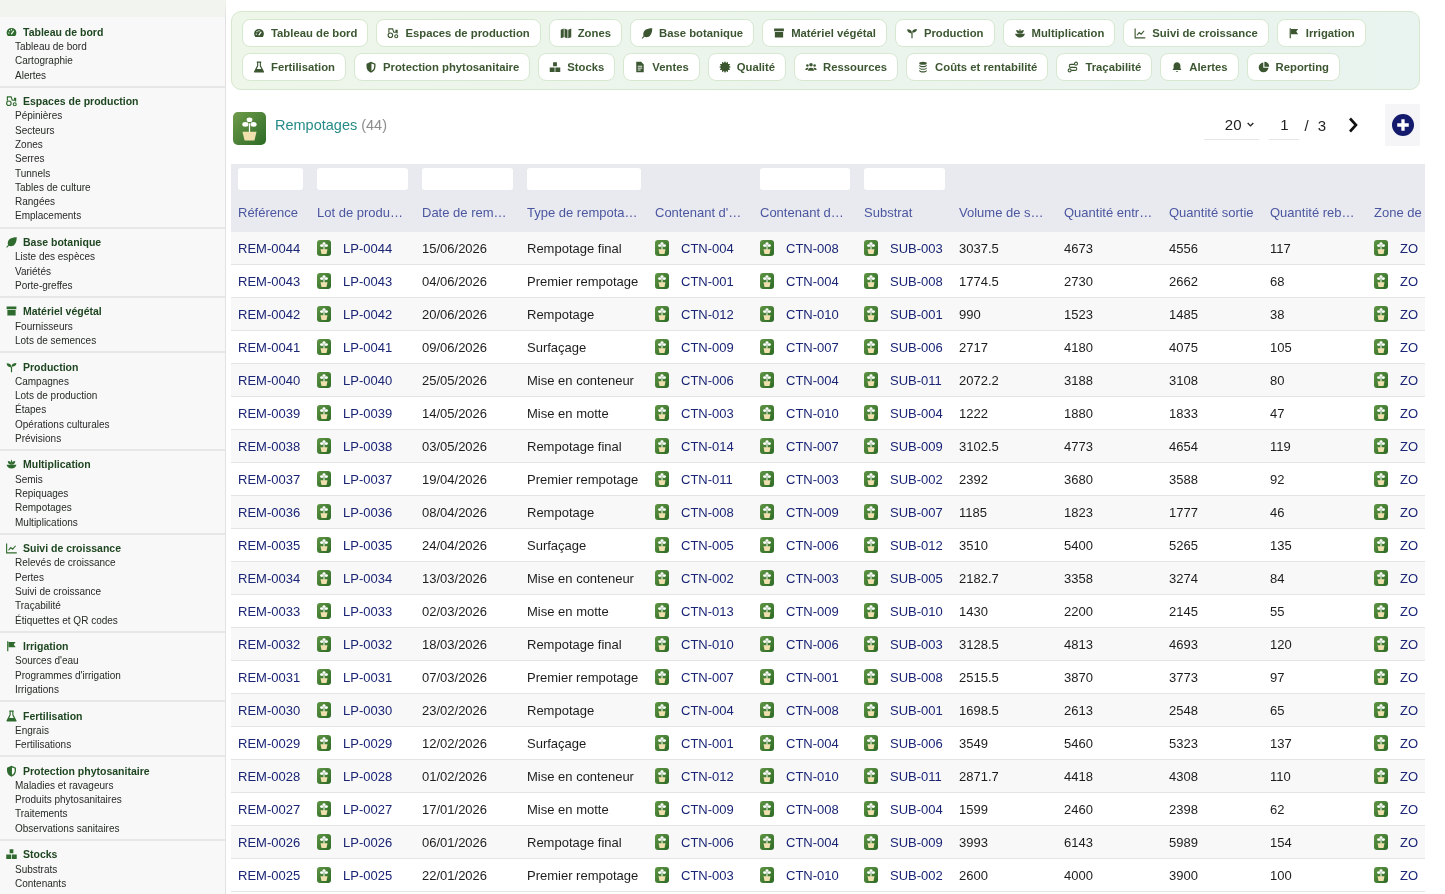 The image size is (1445, 894). What do you see at coordinates (812, 347) in the screenshot?
I see `record-link: CTN-007` at bounding box center [812, 347].